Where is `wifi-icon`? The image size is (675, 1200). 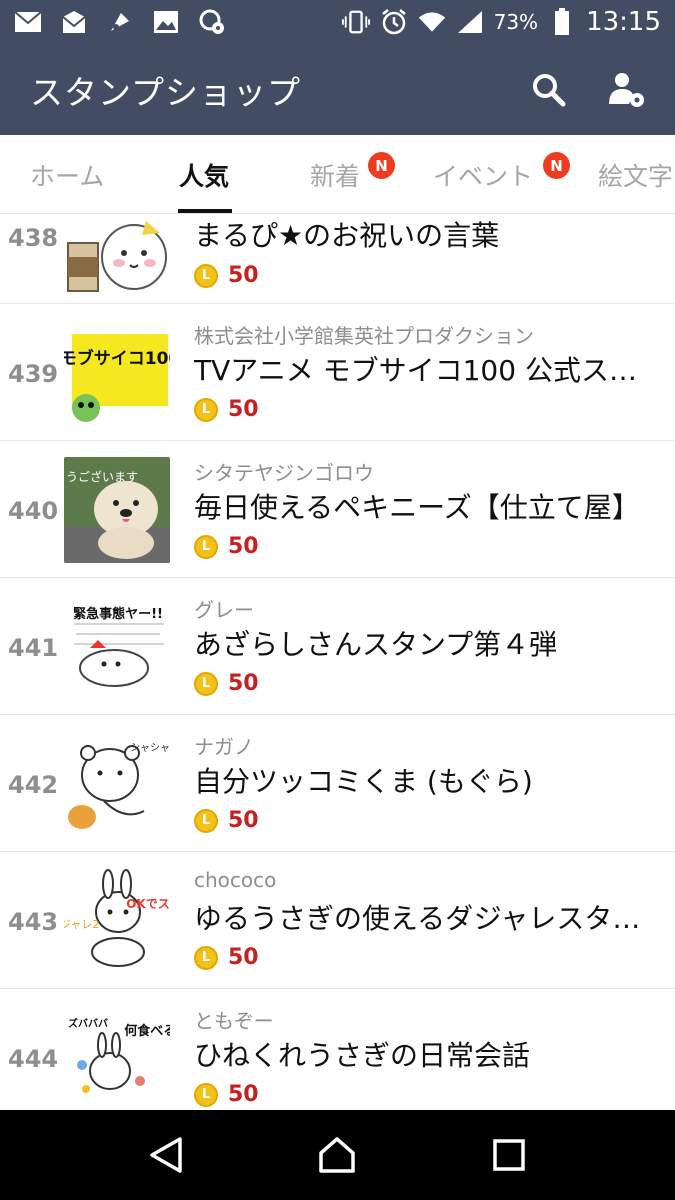 wifi-icon is located at coordinates (432, 22).